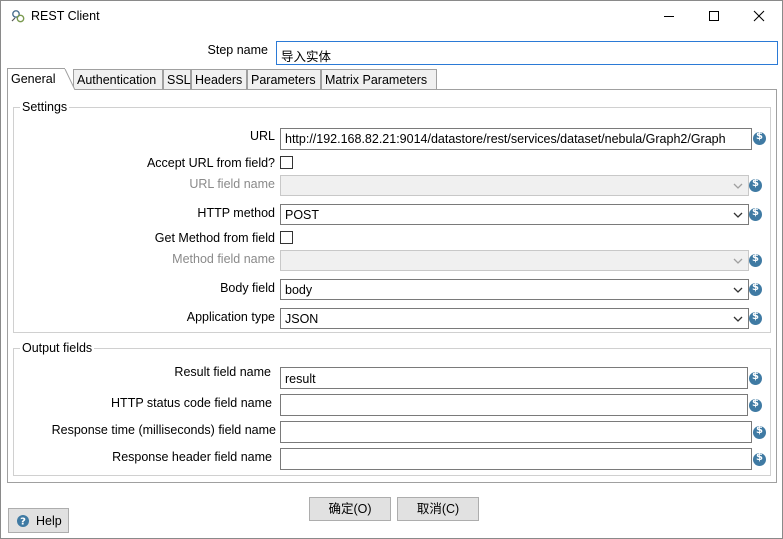  What do you see at coordinates (516, 459) in the screenshot?
I see `response-header-input` at bounding box center [516, 459].